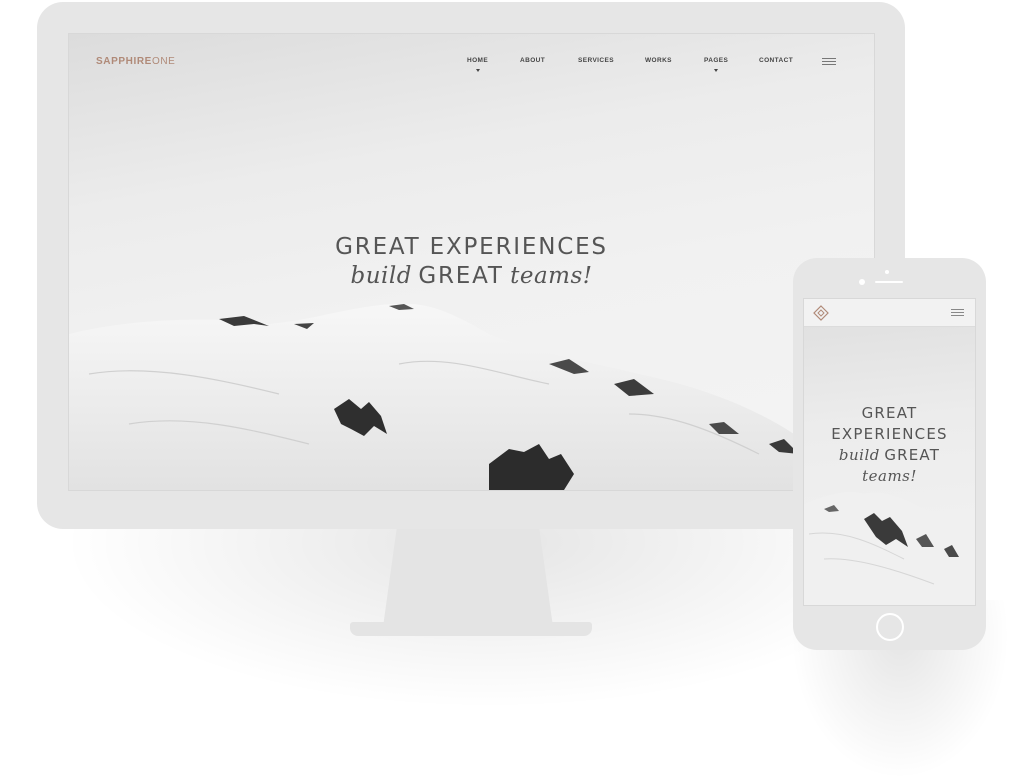 The width and height of the screenshot is (1014, 780). What do you see at coordinates (468, 578) in the screenshot?
I see `monitor-stand-neck` at bounding box center [468, 578].